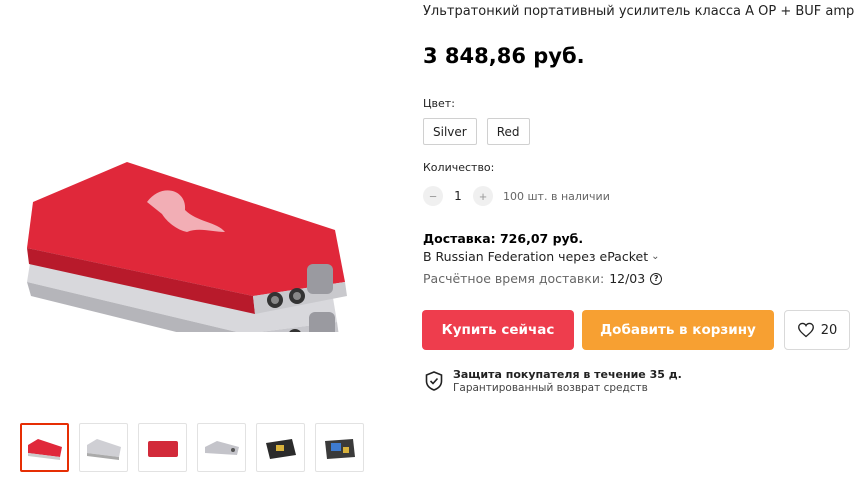  Describe the element at coordinates (536, 256) in the screenshot. I see `shipping-route: В Russian Federation через ePacket` at that location.